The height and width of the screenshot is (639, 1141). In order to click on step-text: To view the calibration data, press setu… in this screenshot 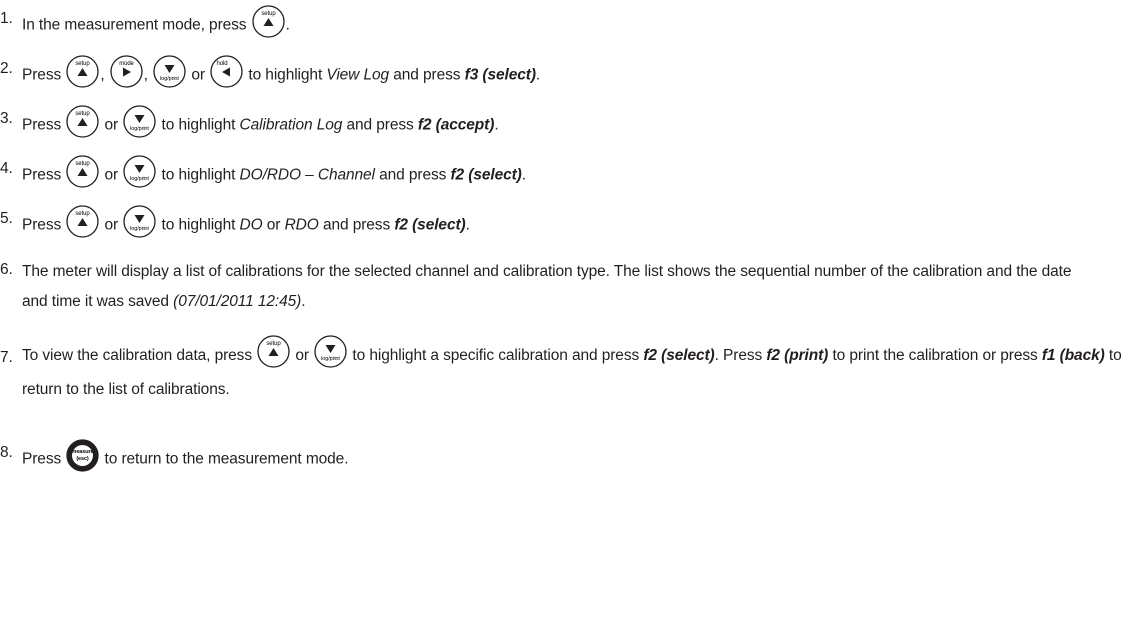, I will do `click(572, 371)`.